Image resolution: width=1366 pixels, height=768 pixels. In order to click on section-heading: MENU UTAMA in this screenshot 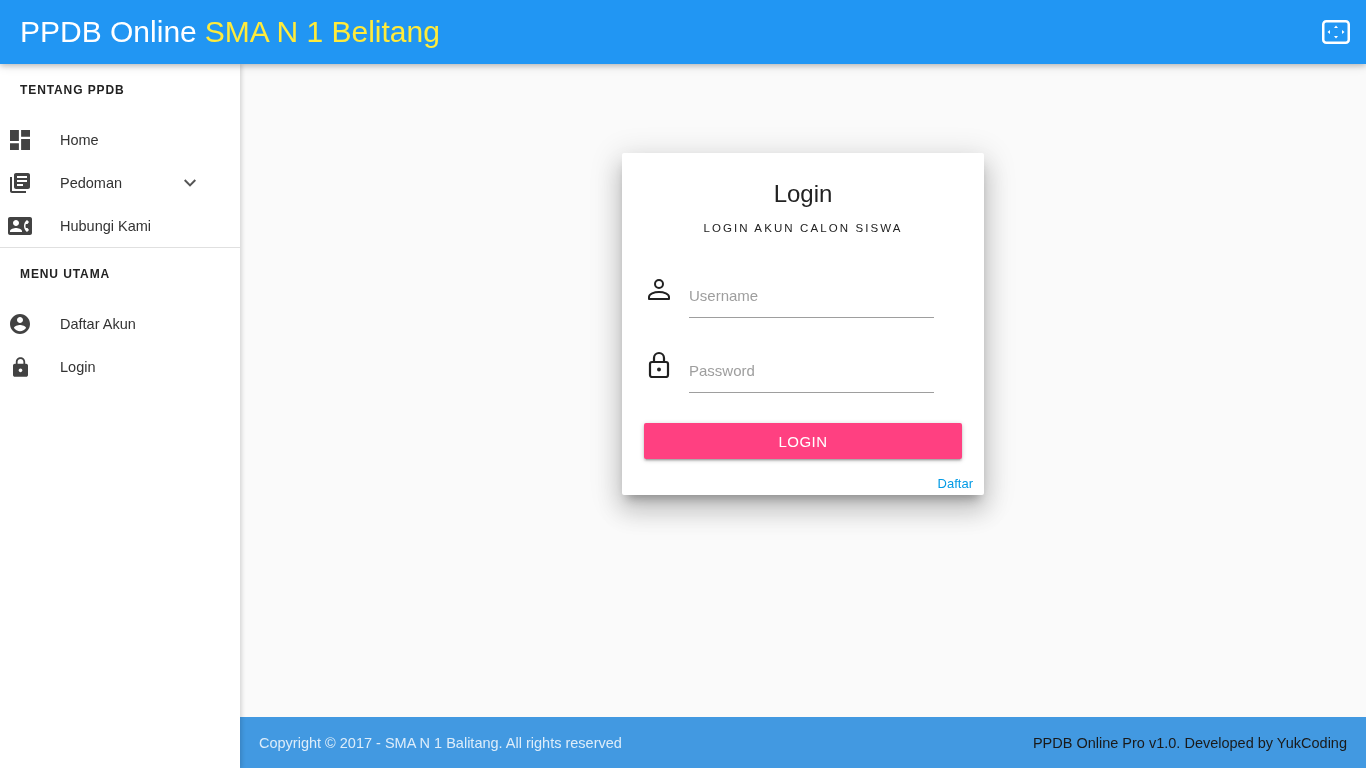, I will do `click(65, 274)`.